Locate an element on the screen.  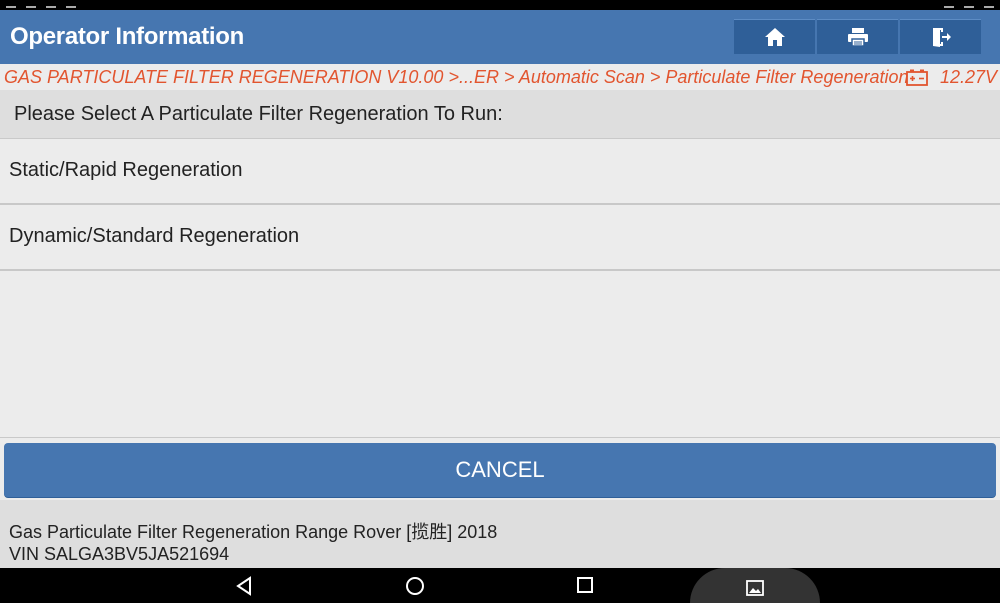
home-icon is located at coordinates (774, 37).